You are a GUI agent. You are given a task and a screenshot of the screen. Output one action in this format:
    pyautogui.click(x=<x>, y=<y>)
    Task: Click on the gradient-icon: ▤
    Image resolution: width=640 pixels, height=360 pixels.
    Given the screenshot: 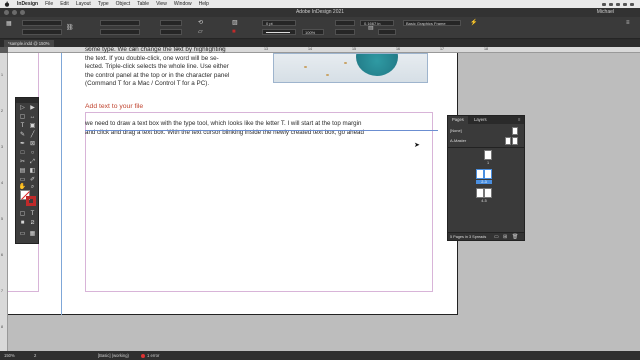 What is the action you would take?
    pyautogui.click(x=22, y=171)
    